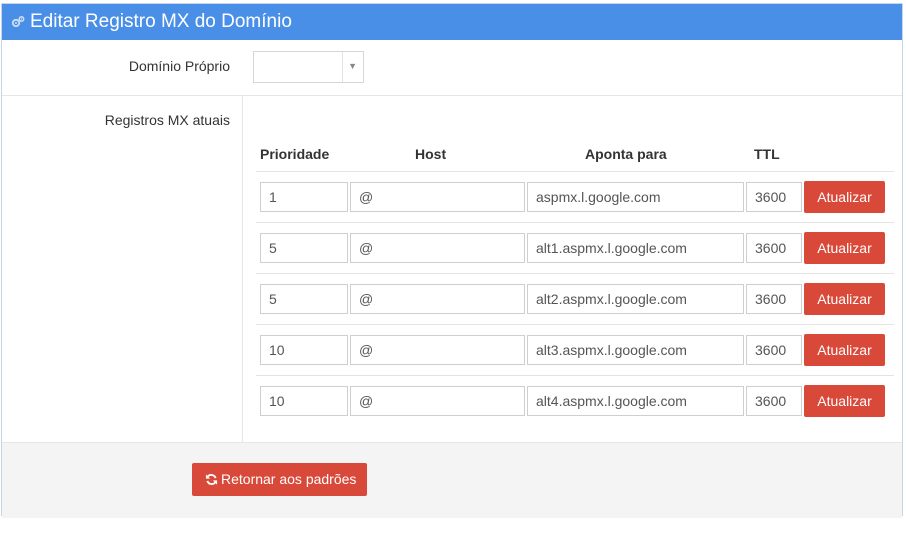  What do you see at coordinates (452, 22) in the screenshot?
I see `panel-header: Editar Registro MX do Domínio` at bounding box center [452, 22].